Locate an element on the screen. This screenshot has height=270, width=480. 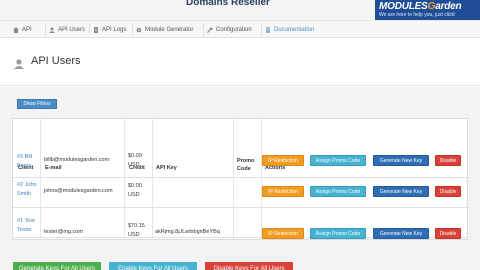
nav-item-documentation: Documentation is located at coordinates (289, 30).